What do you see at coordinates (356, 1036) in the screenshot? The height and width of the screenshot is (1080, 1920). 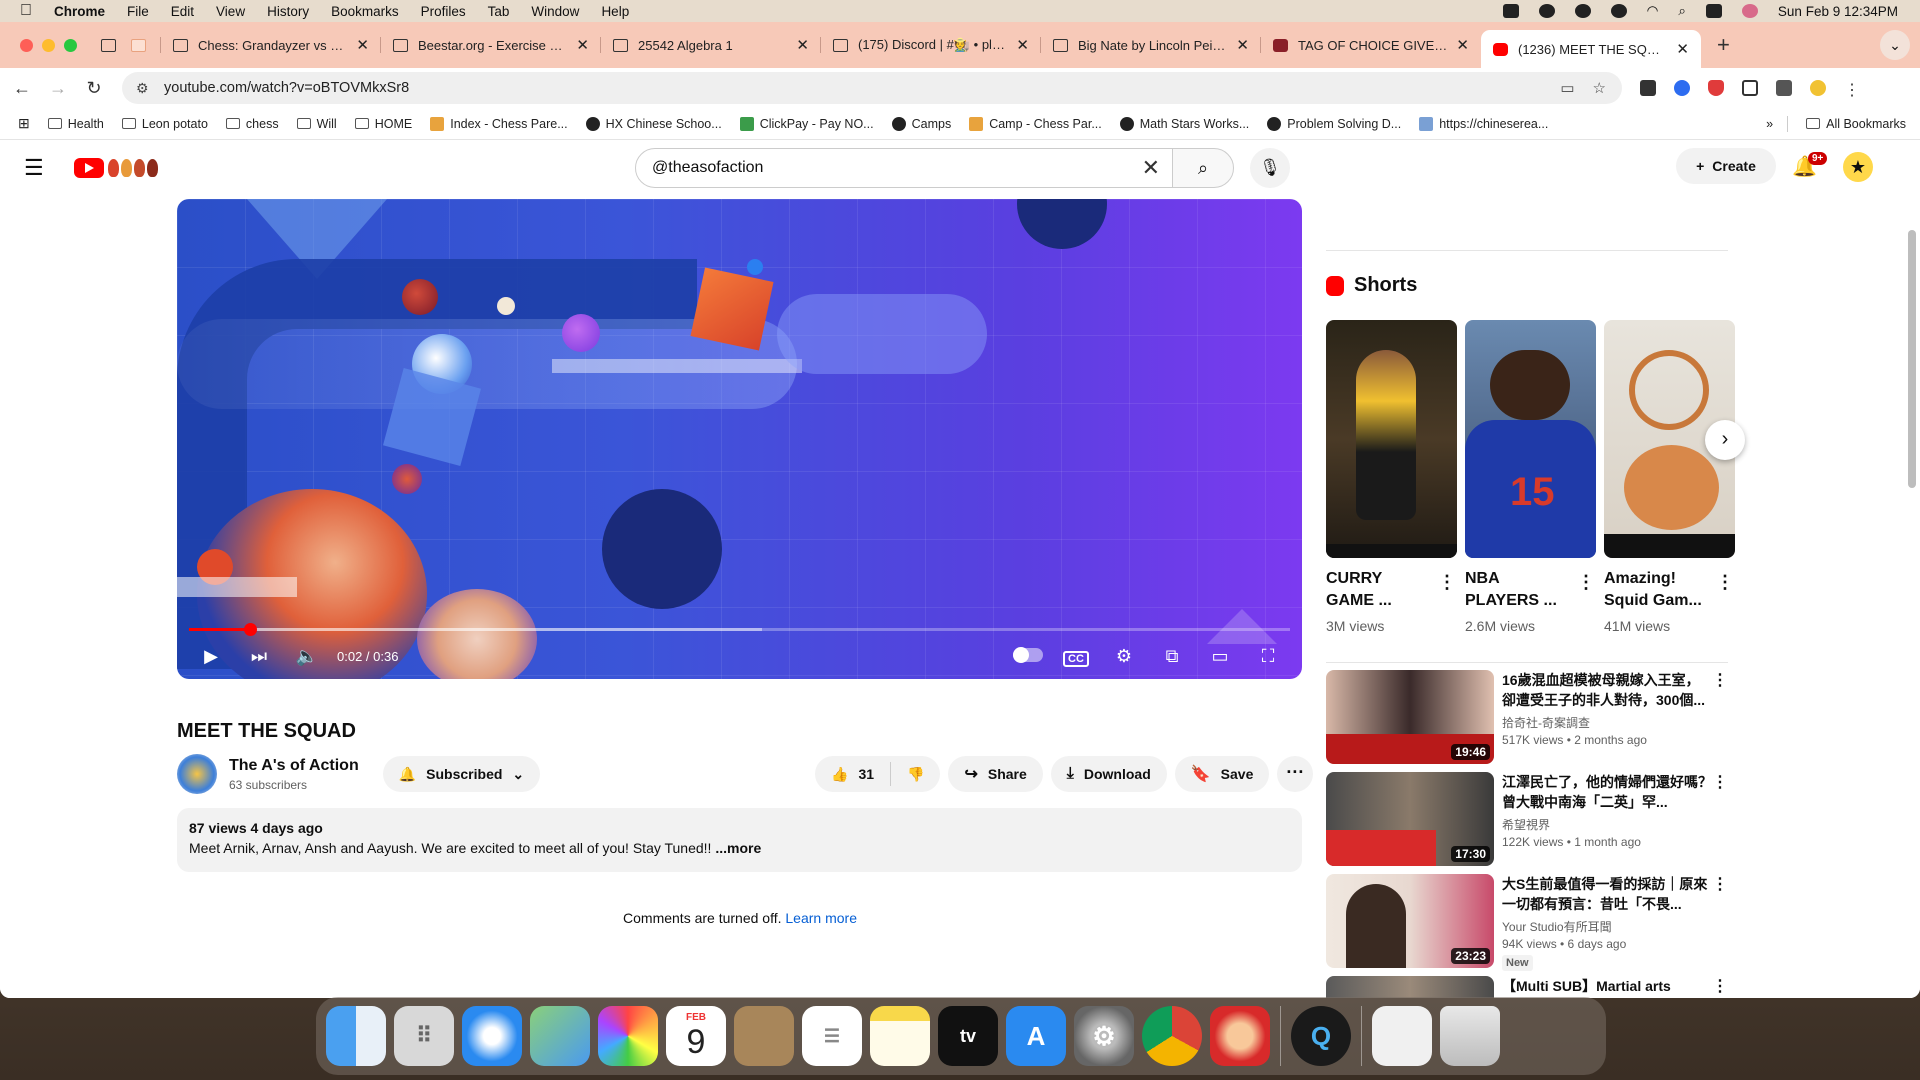 I see `finder-icon` at bounding box center [356, 1036].